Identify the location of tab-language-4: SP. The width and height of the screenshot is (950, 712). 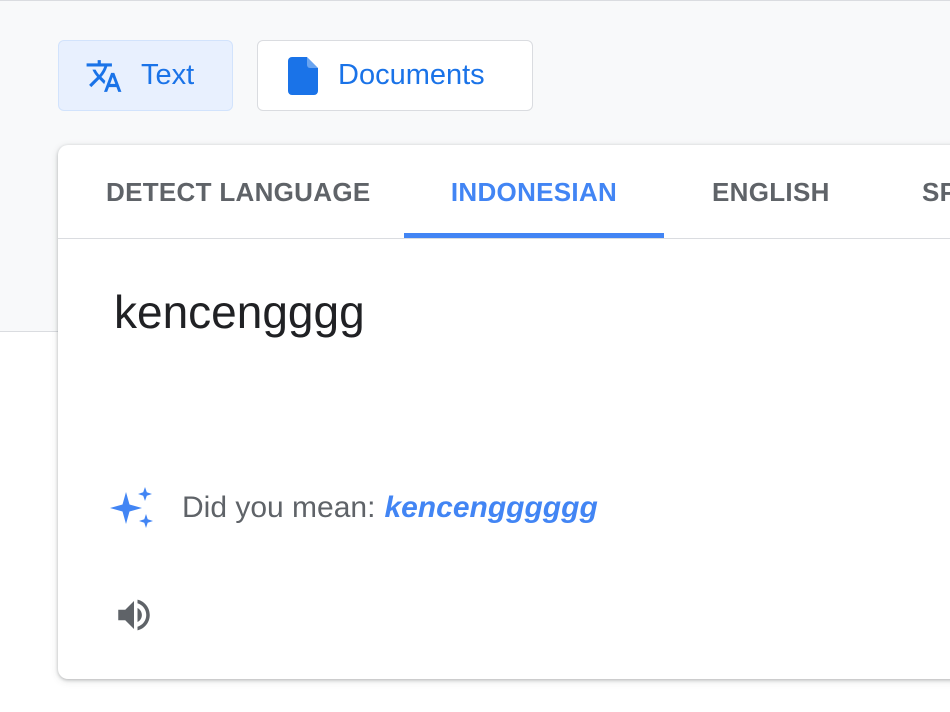
(936, 191).